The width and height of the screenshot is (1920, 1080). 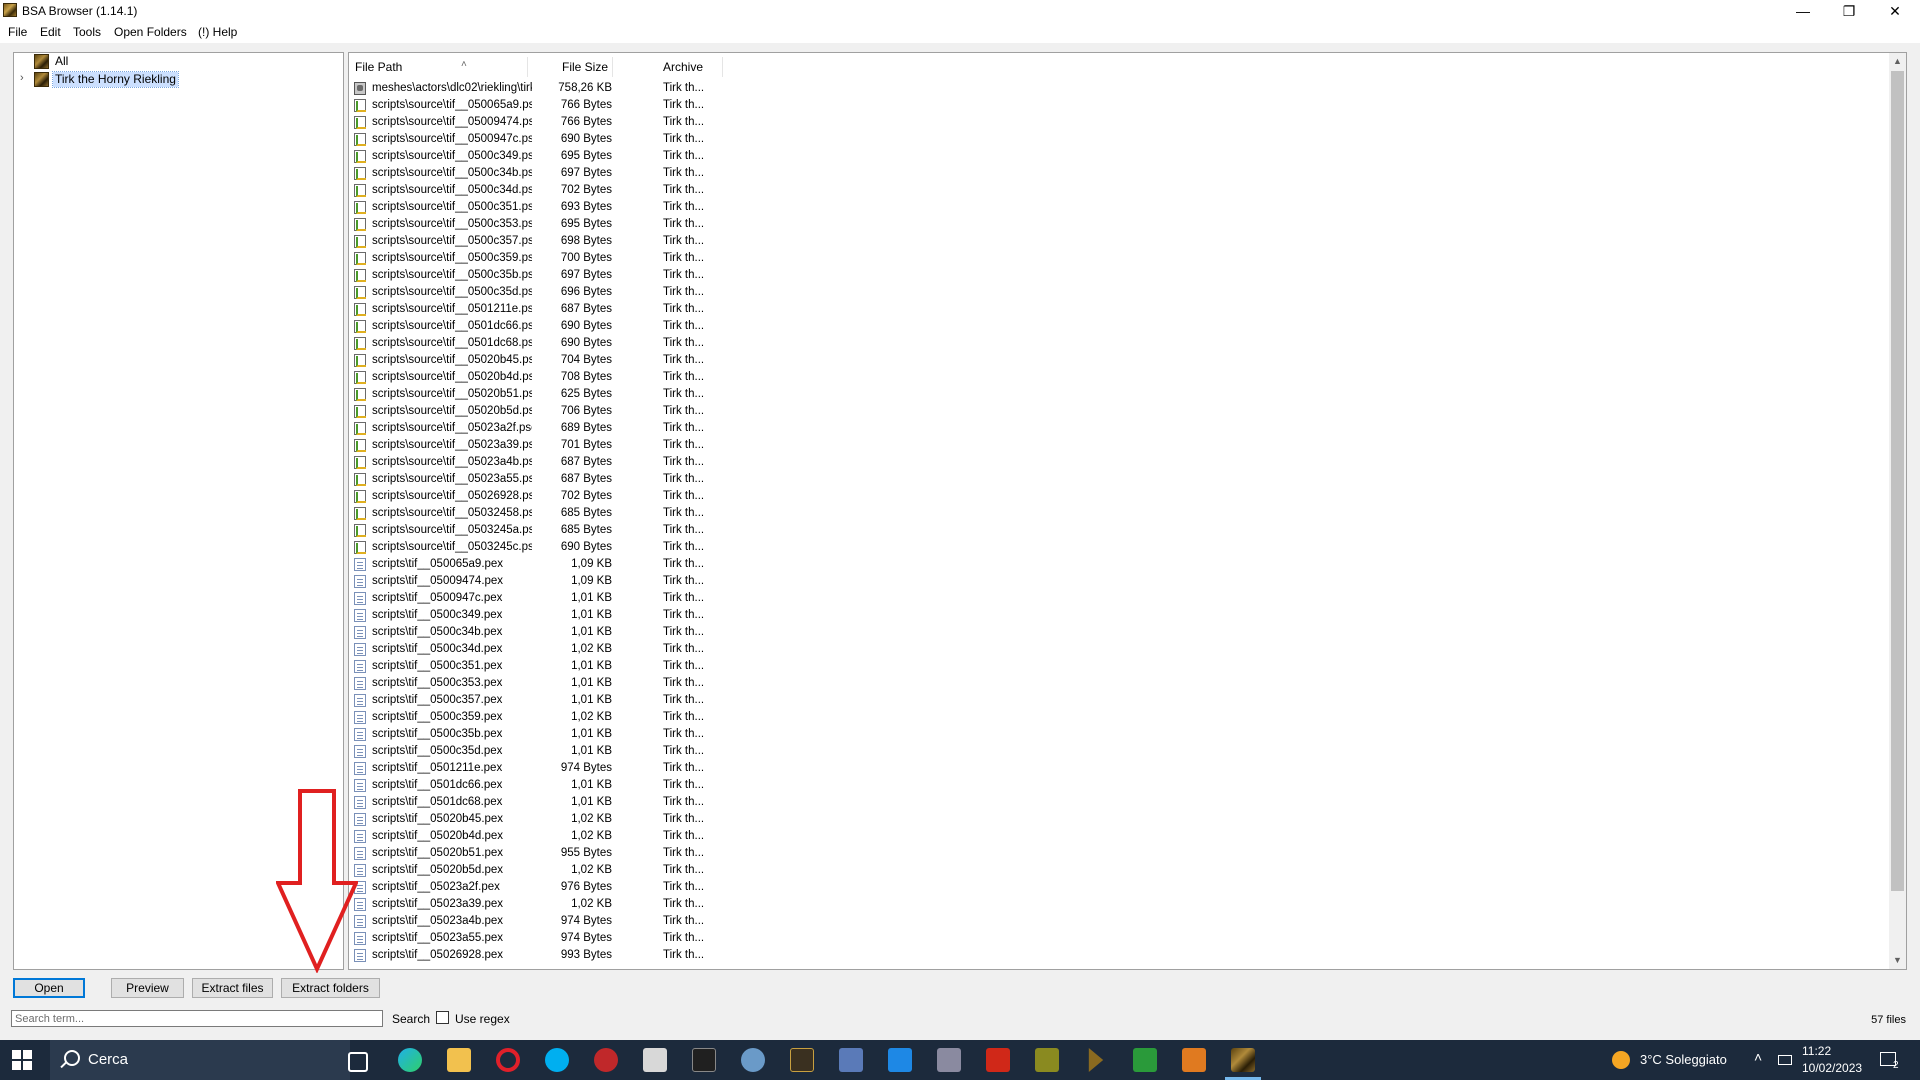 I want to click on app-icon-blue, so click(x=900, y=1060).